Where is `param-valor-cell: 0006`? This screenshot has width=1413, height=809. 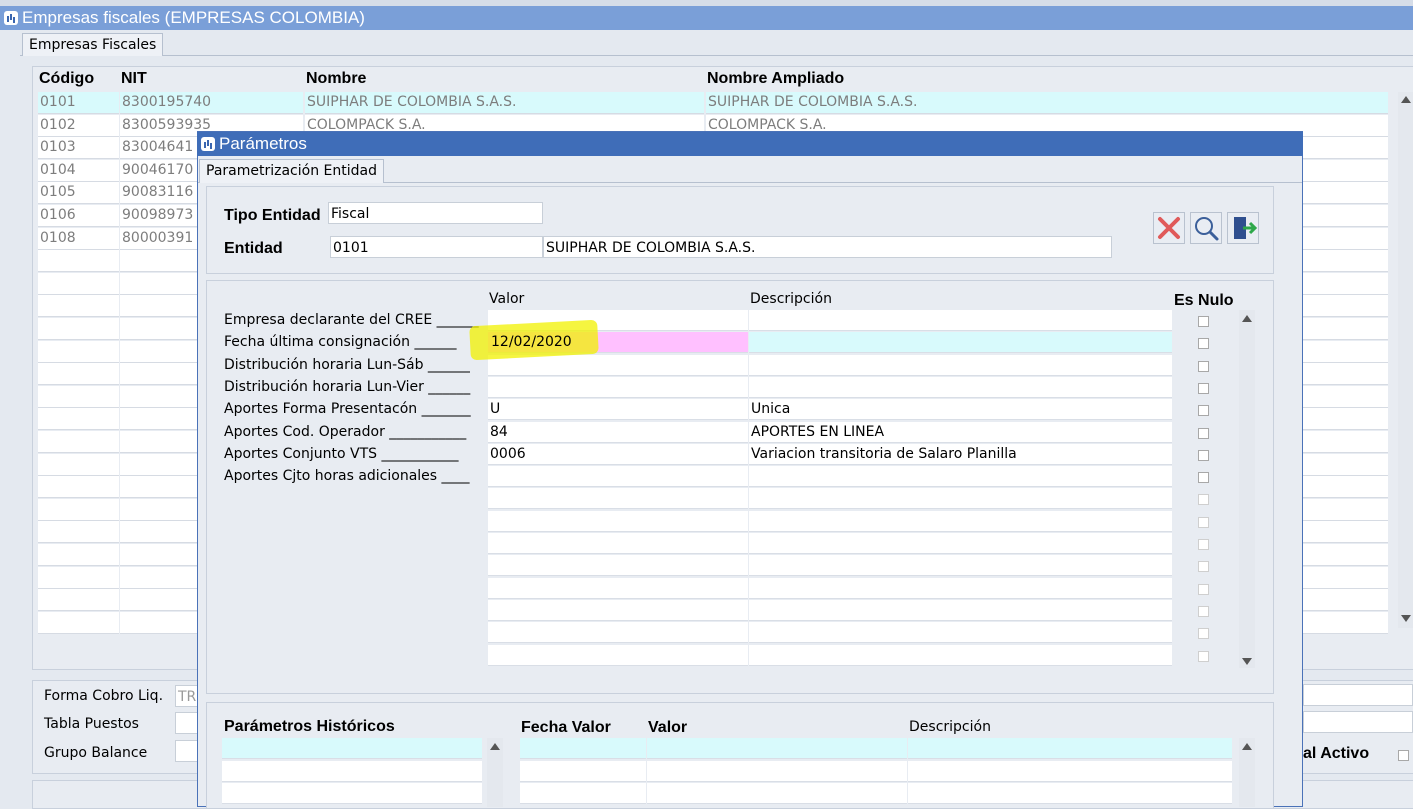
param-valor-cell: 0006 is located at coordinates (618, 454).